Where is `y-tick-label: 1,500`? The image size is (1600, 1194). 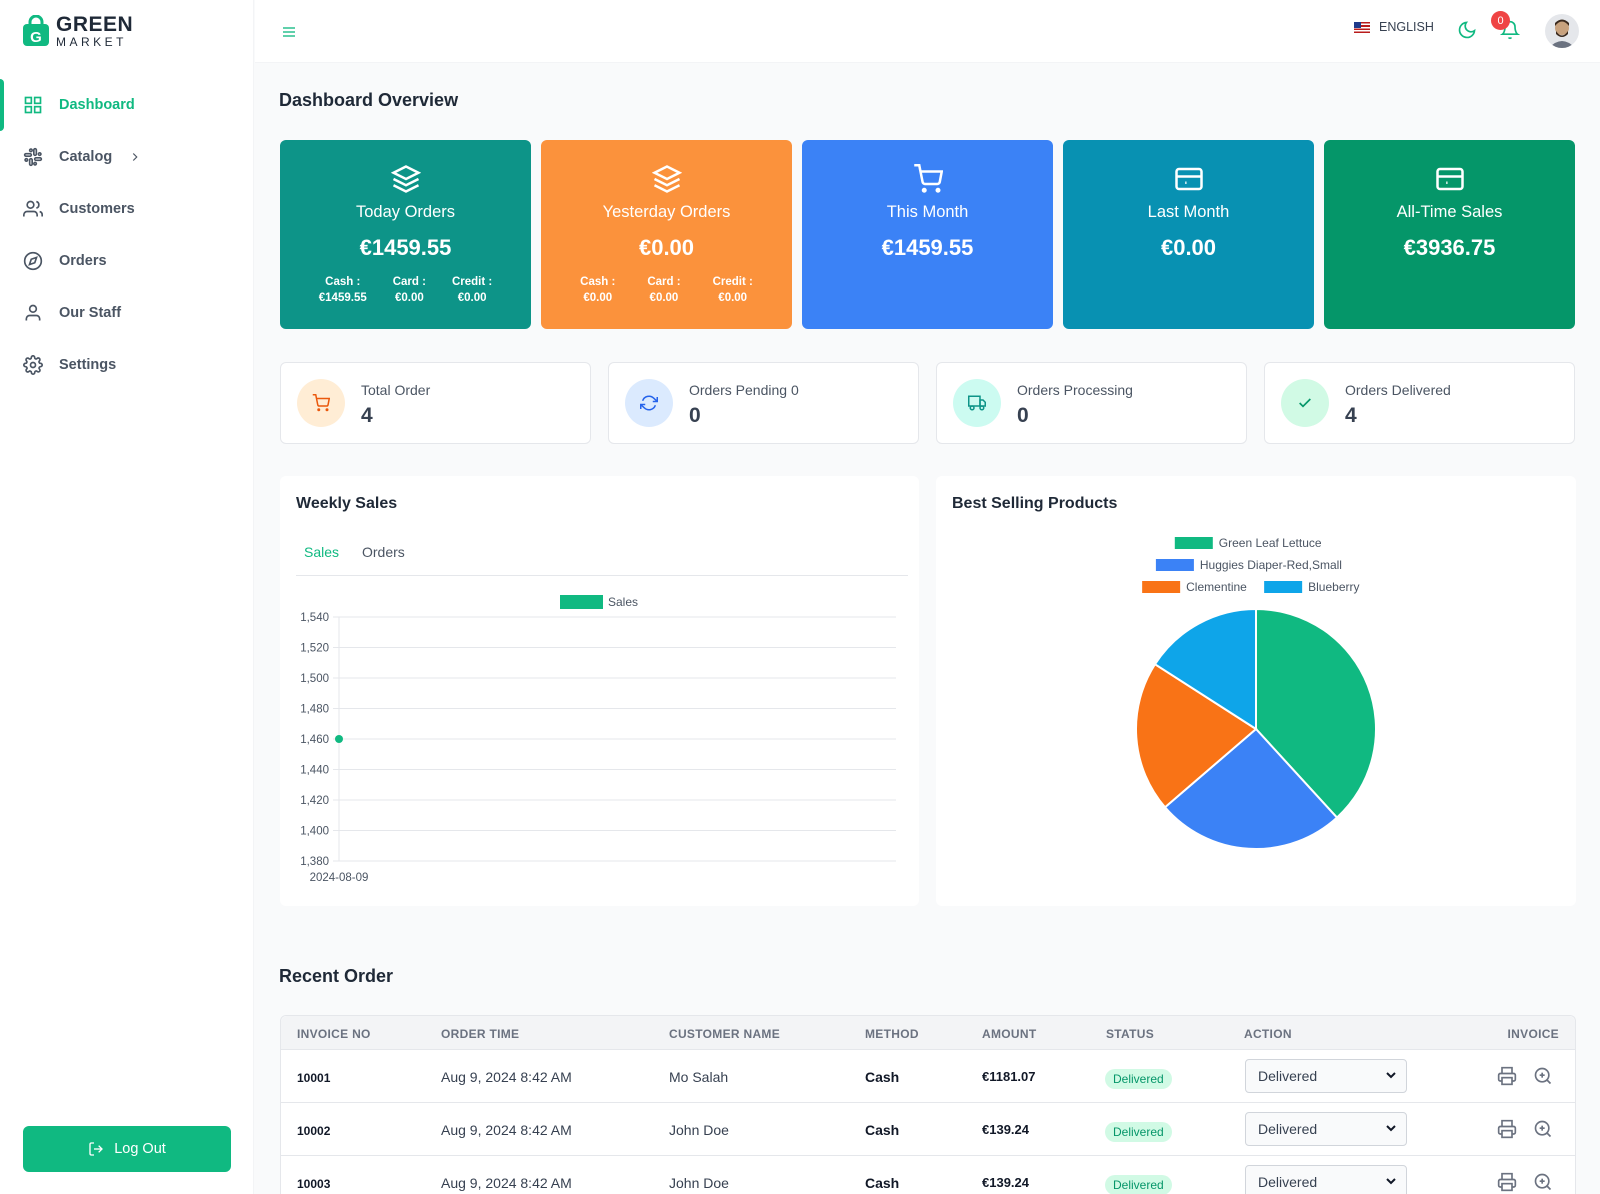
y-tick-label: 1,500 is located at coordinates (314, 679).